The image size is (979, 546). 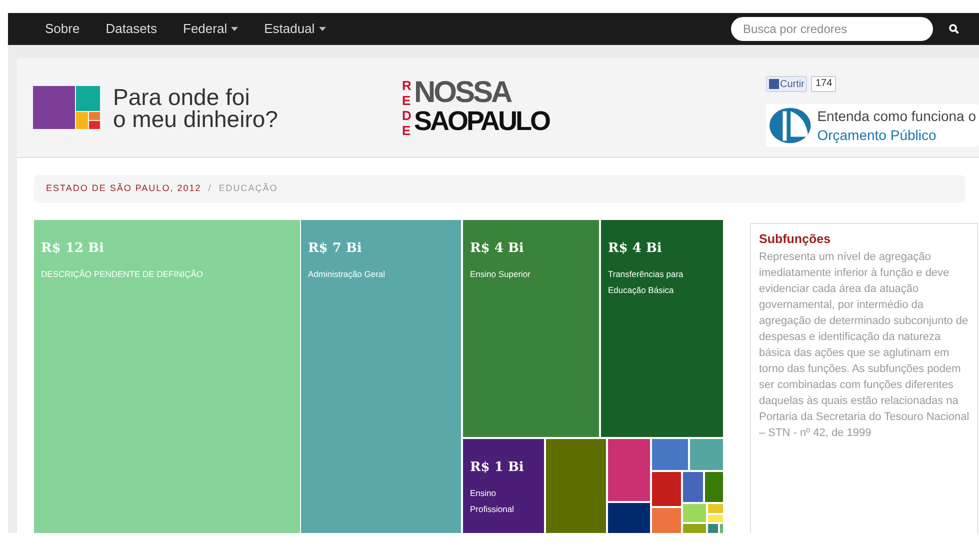 What do you see at coordinates (774, 84) in the screenshot?
I see `facebook-icon` at bounding box center [774, 84].